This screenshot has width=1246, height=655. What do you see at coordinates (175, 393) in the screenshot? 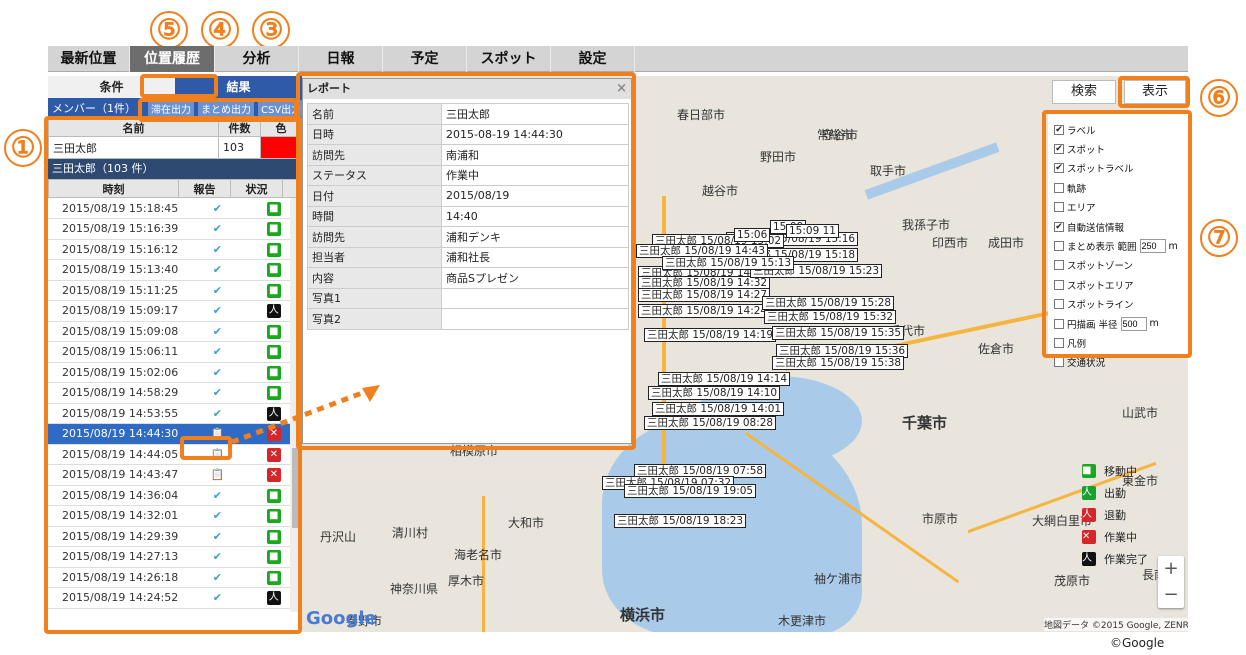
I see `history-row: 2015/08/19 14:58:29 ✔ ■` at bounding box center [175, 393].